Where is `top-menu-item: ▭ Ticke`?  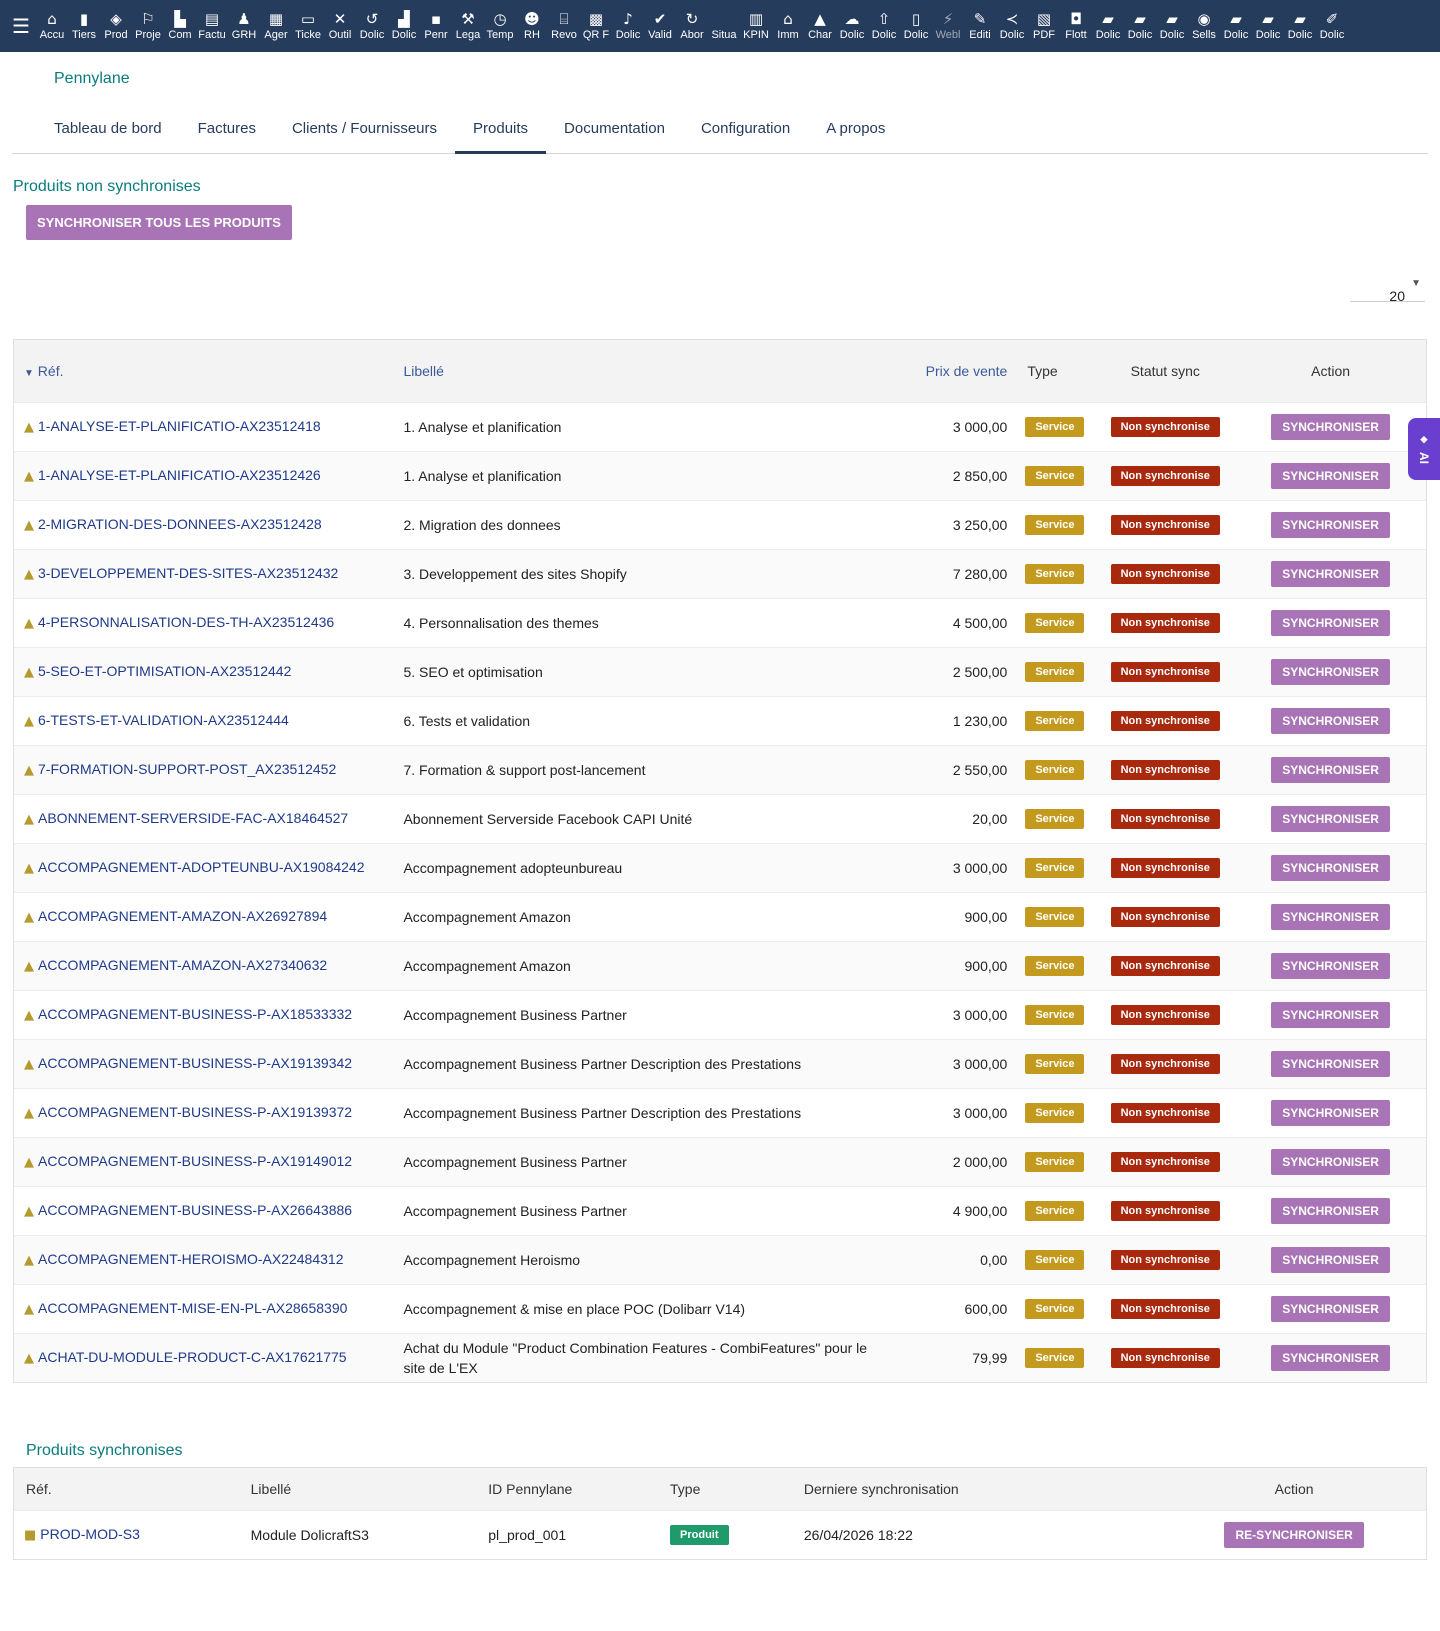 top-menu-item: ▭ Ticke is located at coordinates (308, 26).